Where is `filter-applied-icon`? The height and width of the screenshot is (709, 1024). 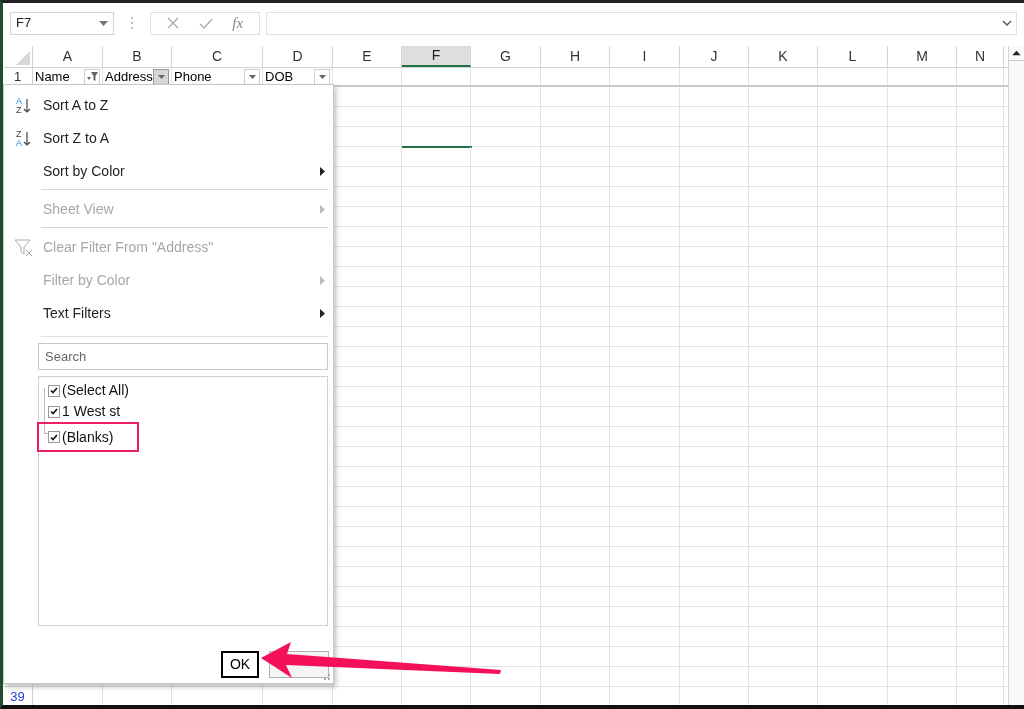 filter-applied-icon is located at coordinates (92, 76).